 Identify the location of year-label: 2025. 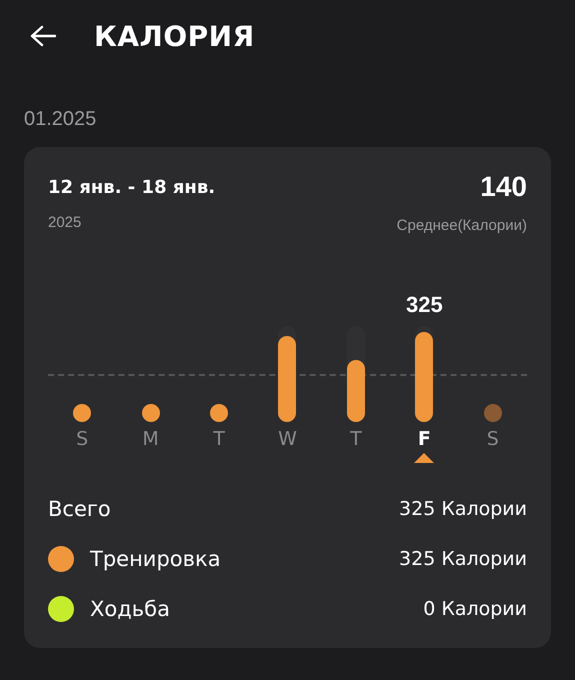
(65, 222).